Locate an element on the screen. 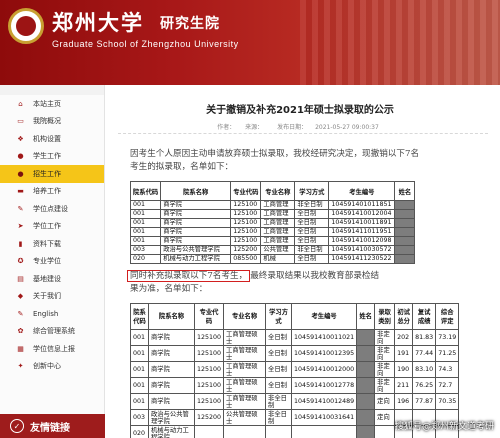  table-header-cell: 专业名称 is located at coordinates (245, 316).